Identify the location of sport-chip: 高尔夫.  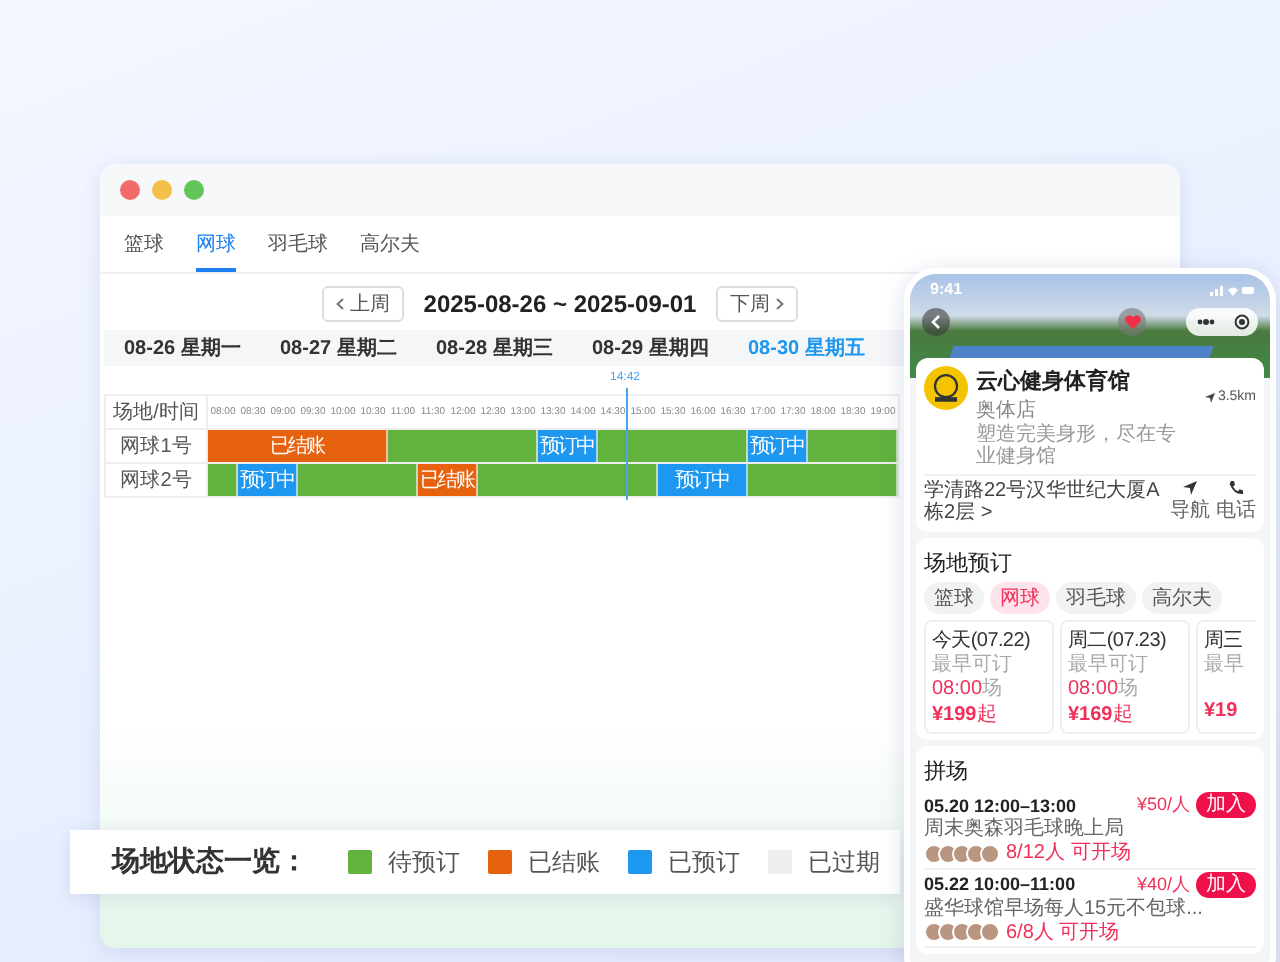
(1182, 598).